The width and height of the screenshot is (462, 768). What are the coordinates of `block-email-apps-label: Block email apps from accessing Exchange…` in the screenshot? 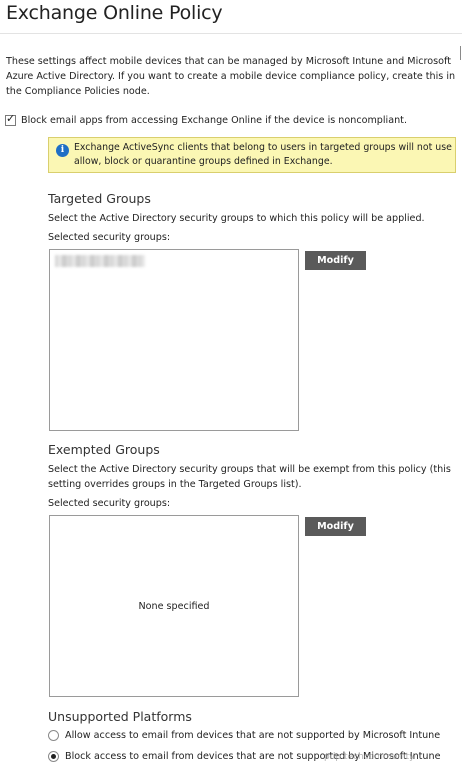 It's located at (214, 120).